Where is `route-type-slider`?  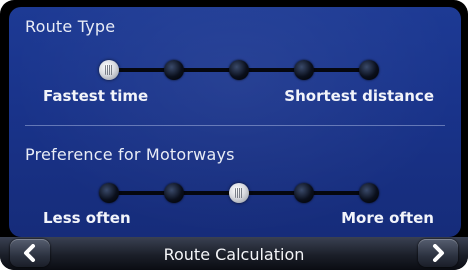
route-type-slider is located at coordinates (239, 70).